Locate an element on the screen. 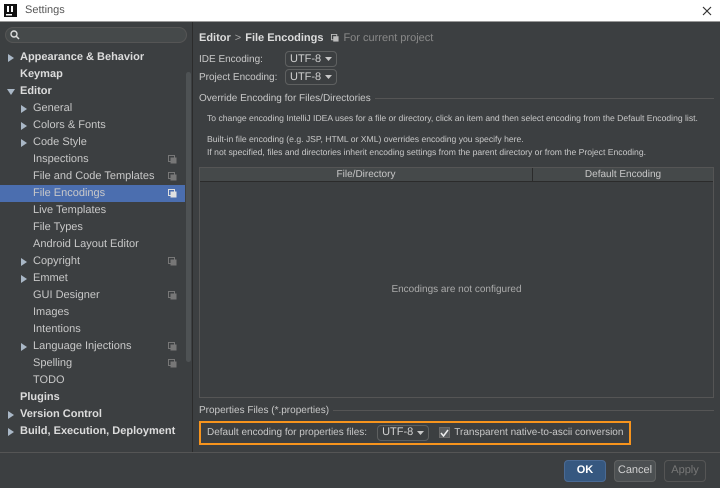 Image resolution: width=720 pixels, height=488 pixels. tree-item-label: Intentions is located at coordinates (57, 330).